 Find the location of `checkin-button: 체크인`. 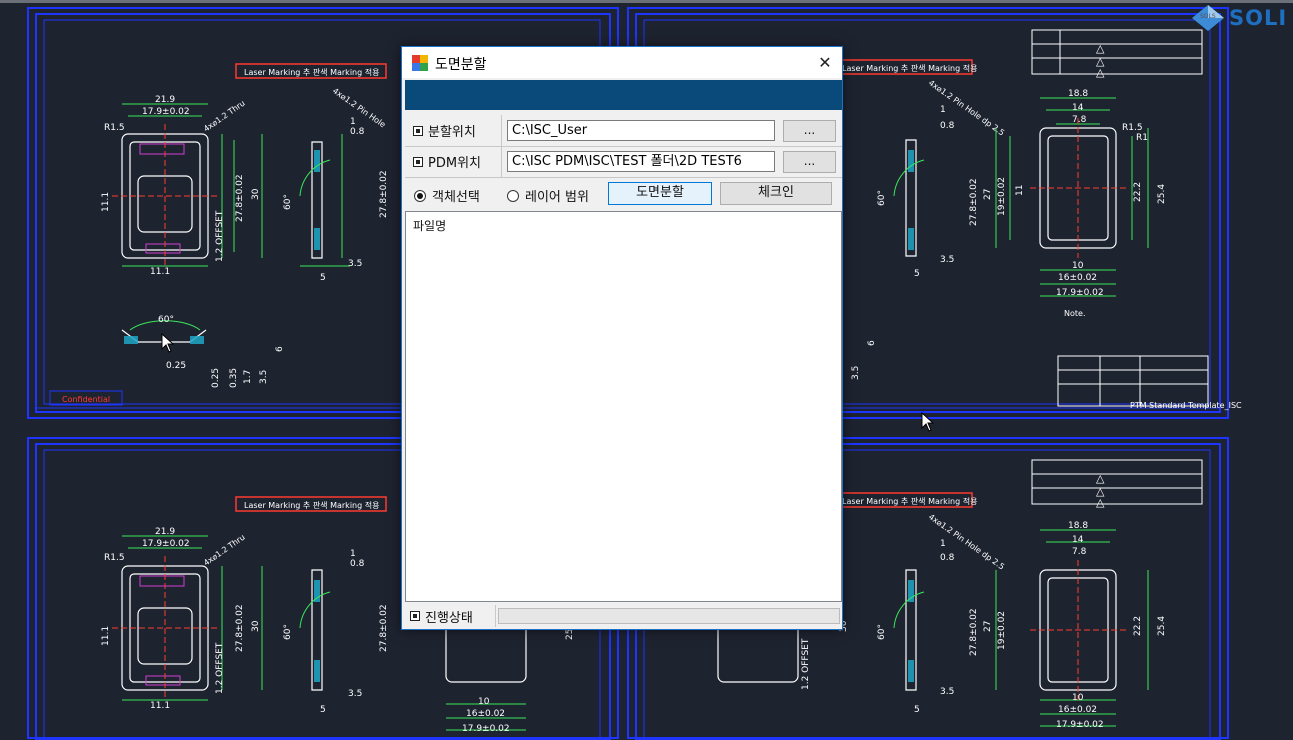

checkin-button: 체크인 is located at coordinates (776, 193).